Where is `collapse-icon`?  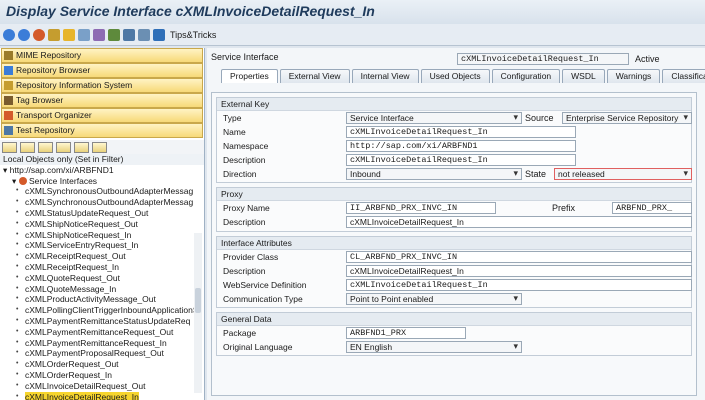 collapse-icon is located at coordinates (27, 147).